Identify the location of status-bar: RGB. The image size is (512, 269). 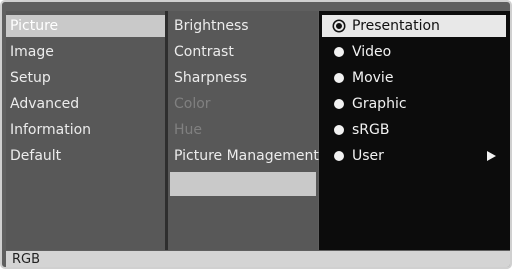
(258, 259).